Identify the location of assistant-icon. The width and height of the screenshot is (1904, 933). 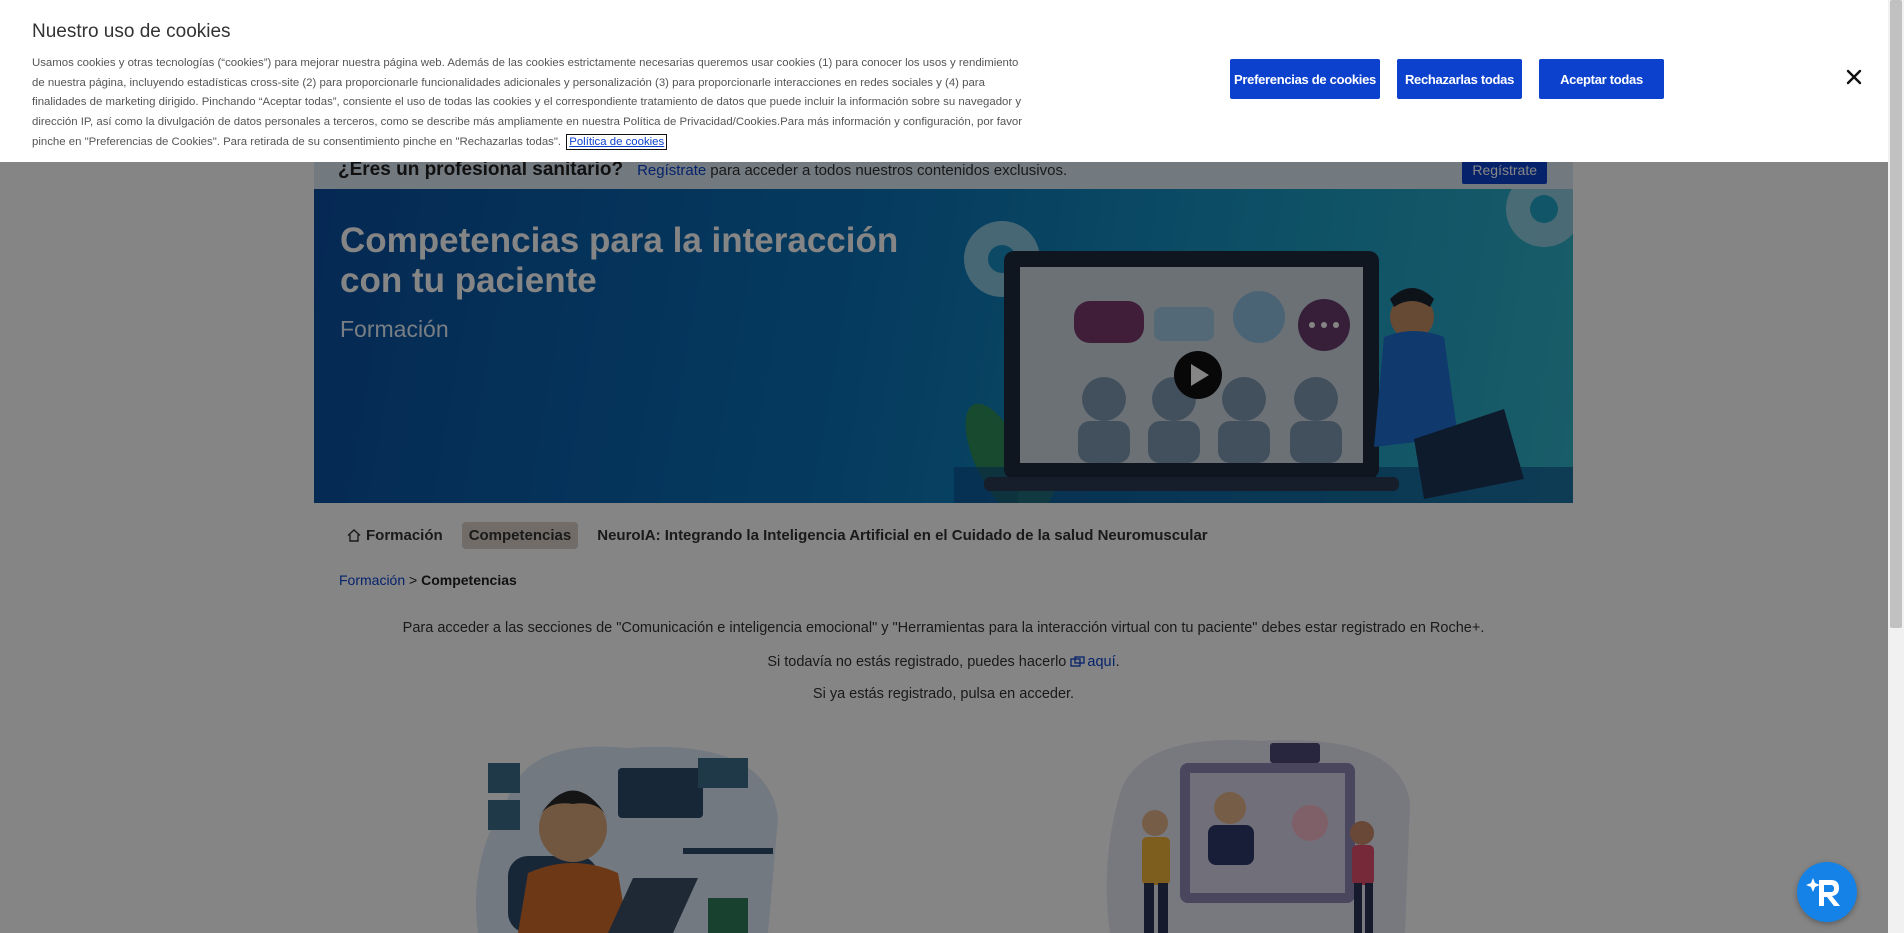
(1823, 892).